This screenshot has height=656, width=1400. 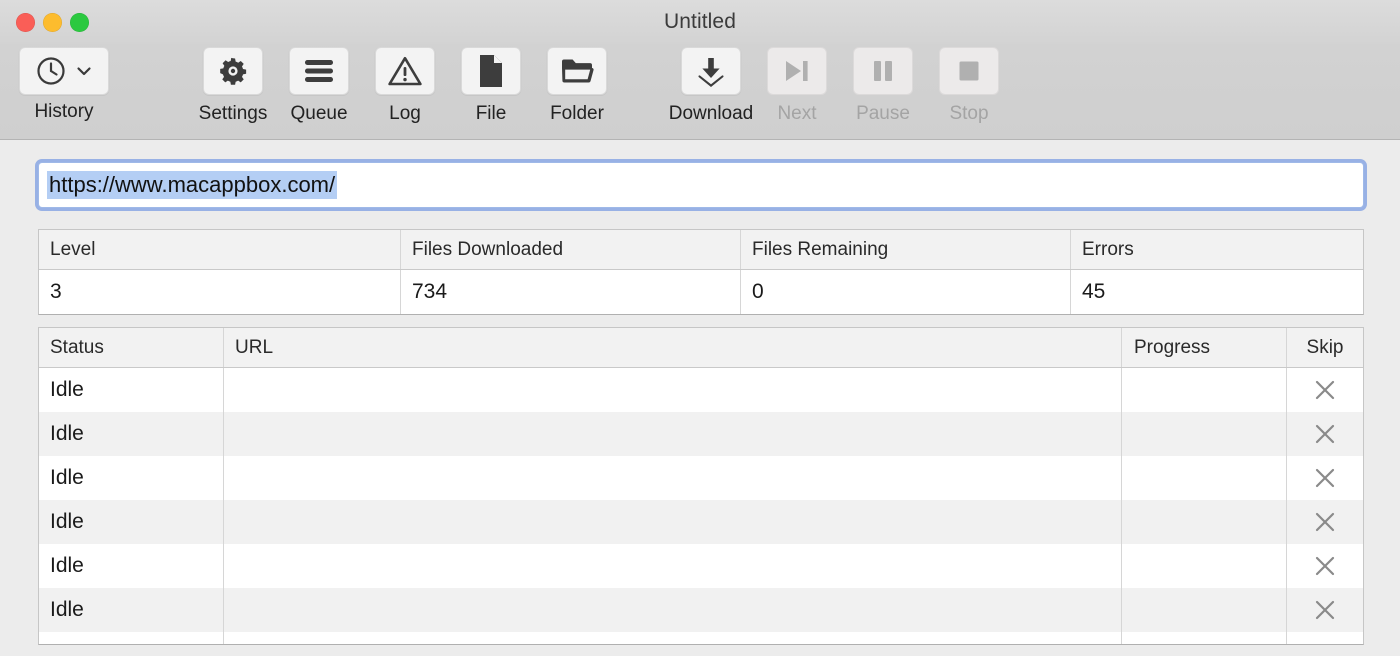 I want to click on files-table-filler, so click(x=701, y=638).